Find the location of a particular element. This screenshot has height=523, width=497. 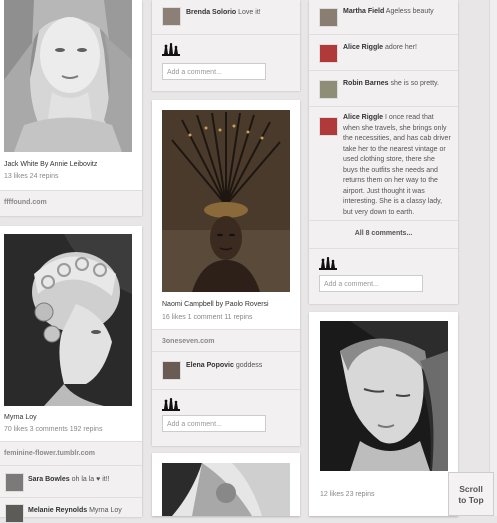

comment-row: Brenda Solorio Love it! is located at coordinates (226, 17).